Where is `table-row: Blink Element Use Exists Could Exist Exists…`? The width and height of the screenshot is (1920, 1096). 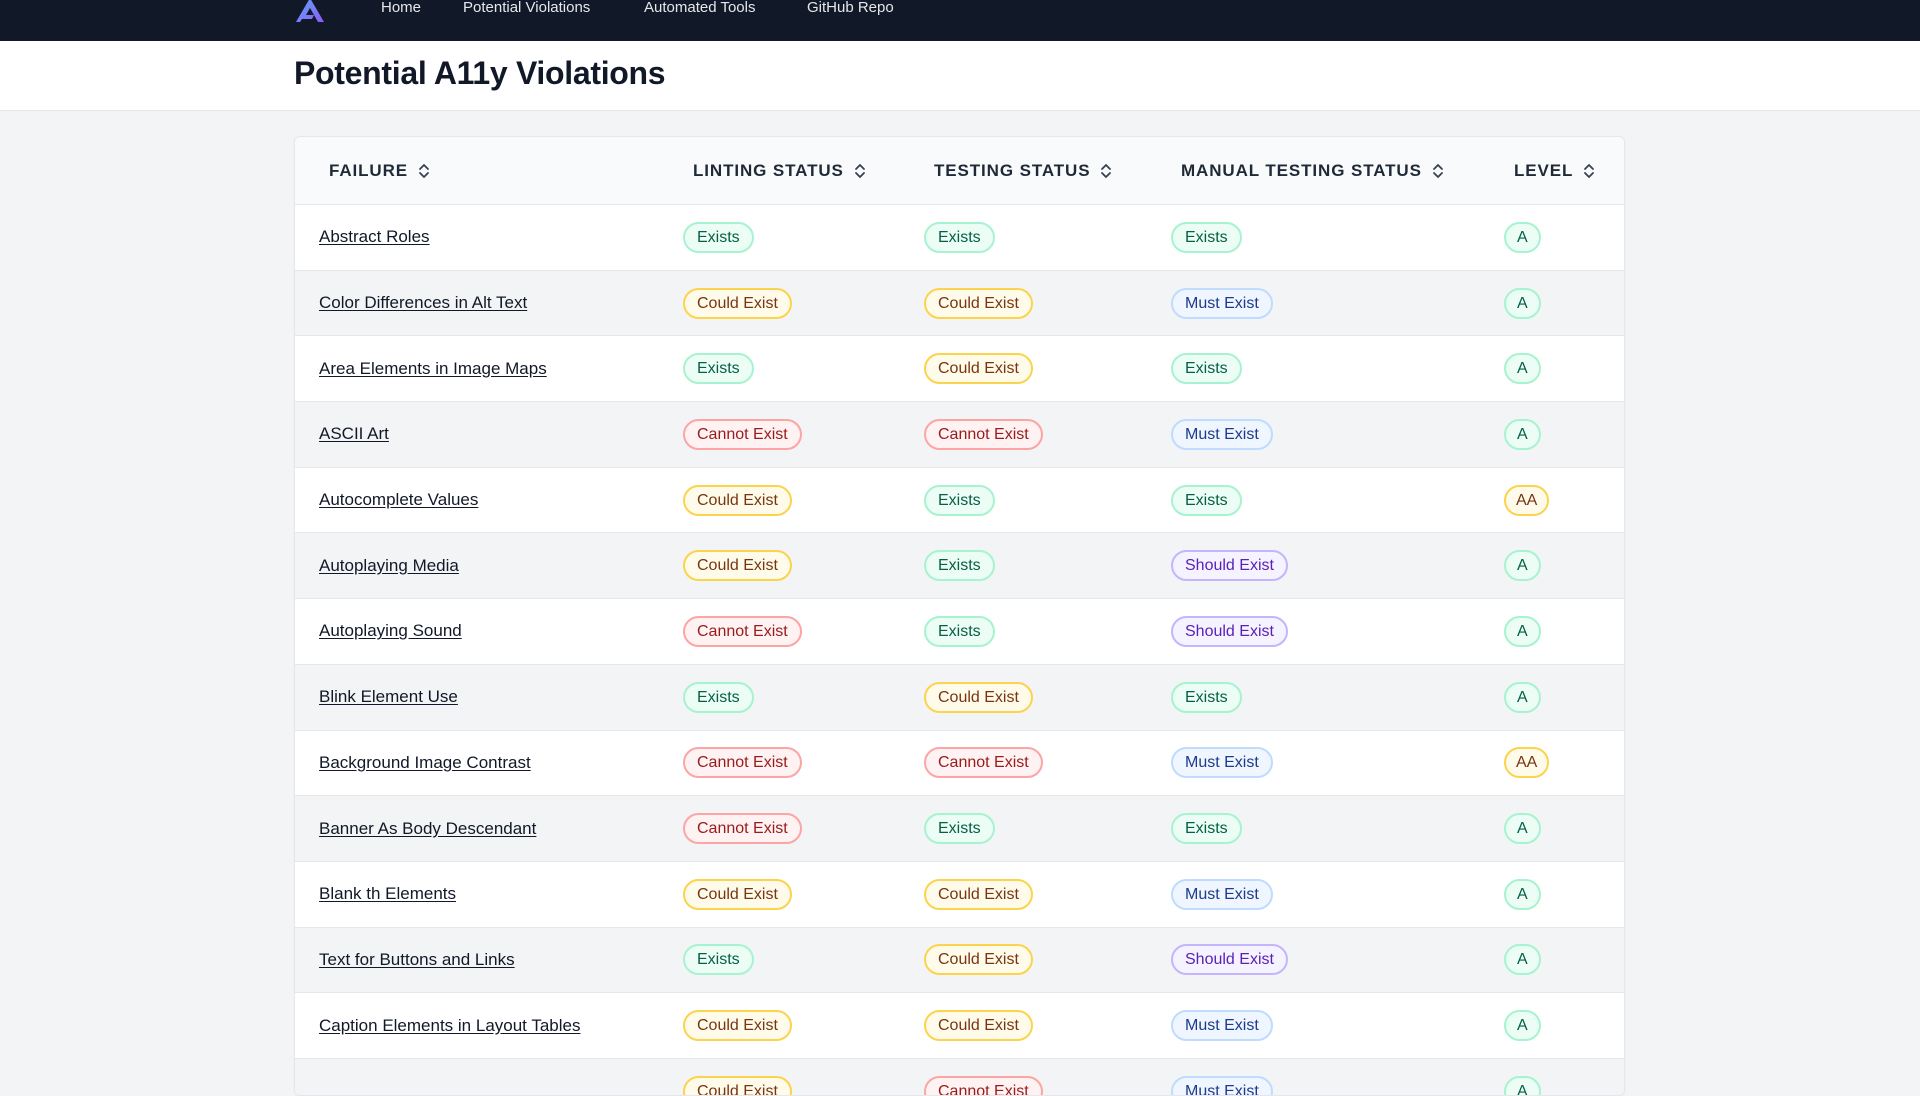 table-row: Blink Element Use Exists Could Exist Exists… is located at coordinates (959, 697).